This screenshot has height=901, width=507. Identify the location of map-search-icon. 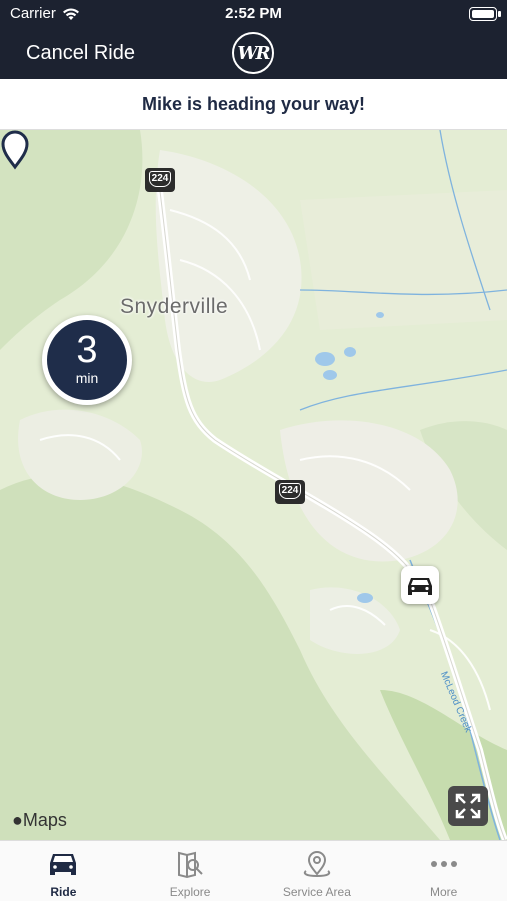
(190, 865).